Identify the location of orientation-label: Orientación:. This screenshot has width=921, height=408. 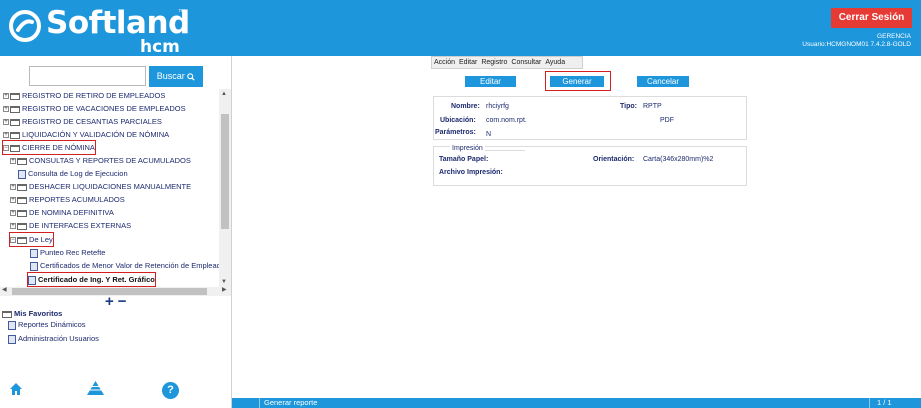
(614, 159).